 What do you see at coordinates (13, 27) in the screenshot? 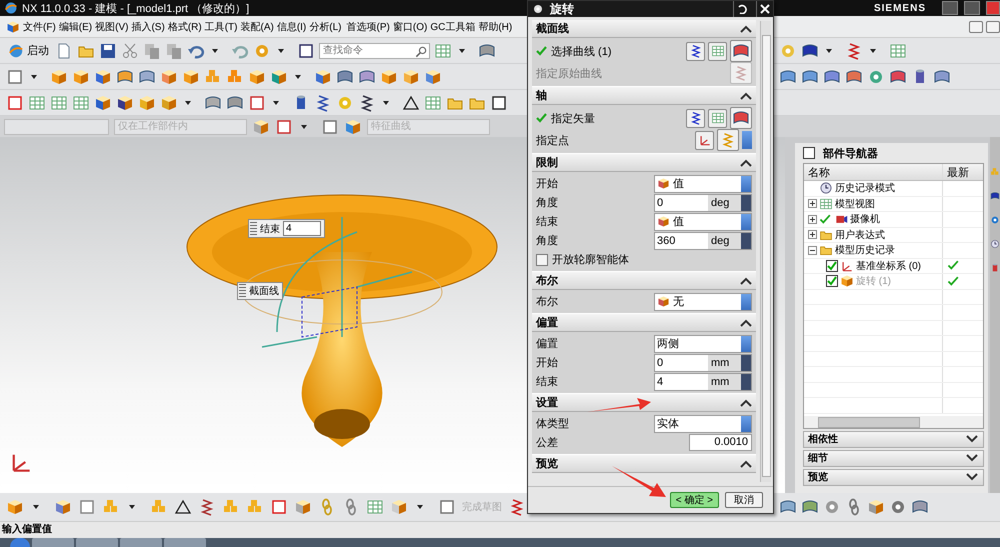
I see `cube-icon` at bounding box center [13, 27].